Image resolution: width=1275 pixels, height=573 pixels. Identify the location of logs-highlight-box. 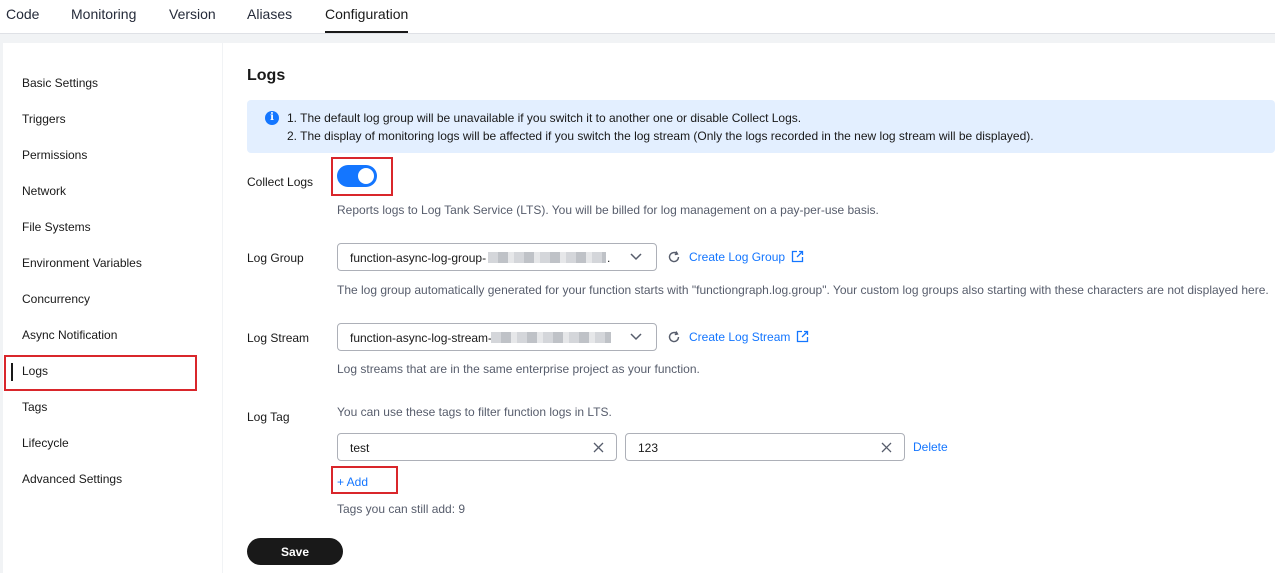
(100, 373).